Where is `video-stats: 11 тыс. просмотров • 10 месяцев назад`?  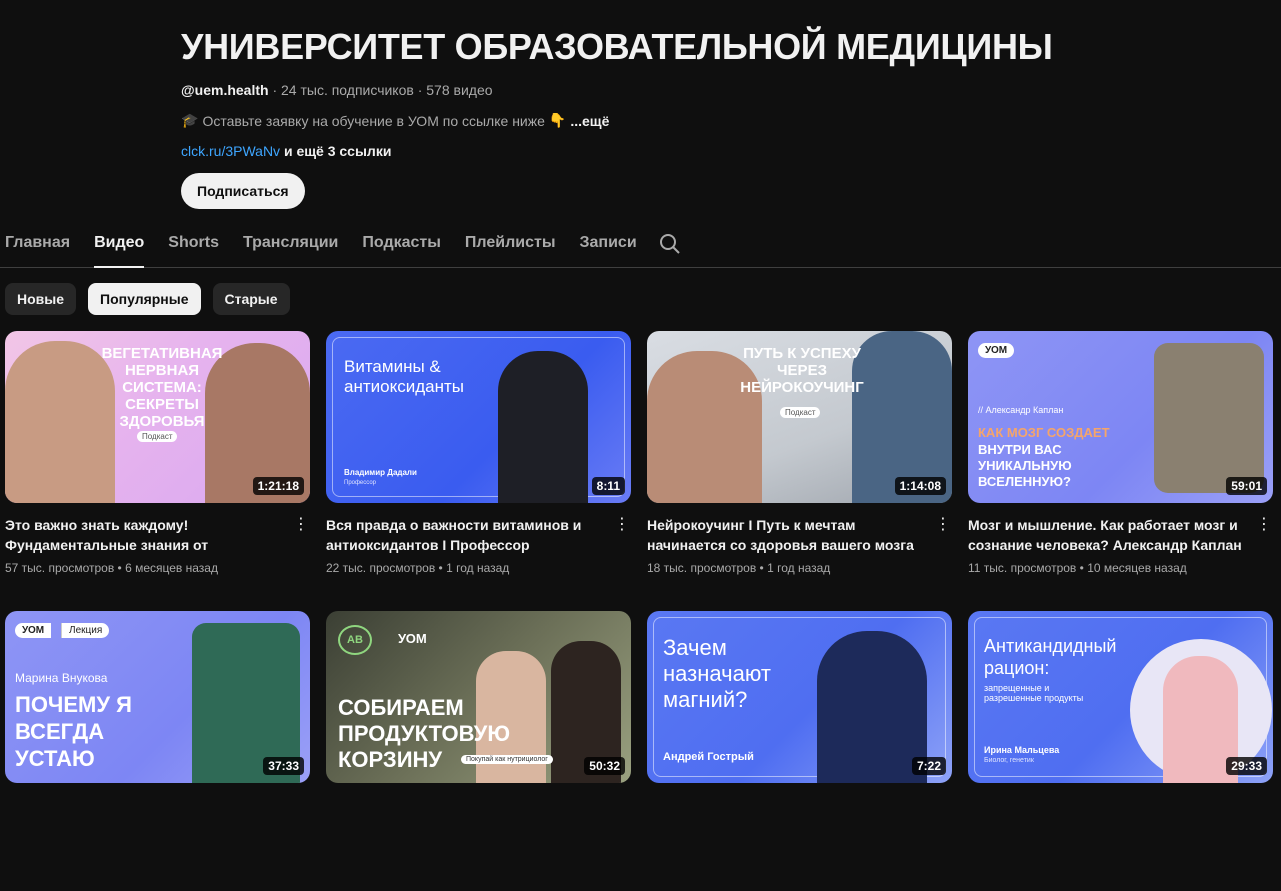
video-stats: 11 тыс. просмотров • 10 месяцев назад is located at coordinates (1077, 568).